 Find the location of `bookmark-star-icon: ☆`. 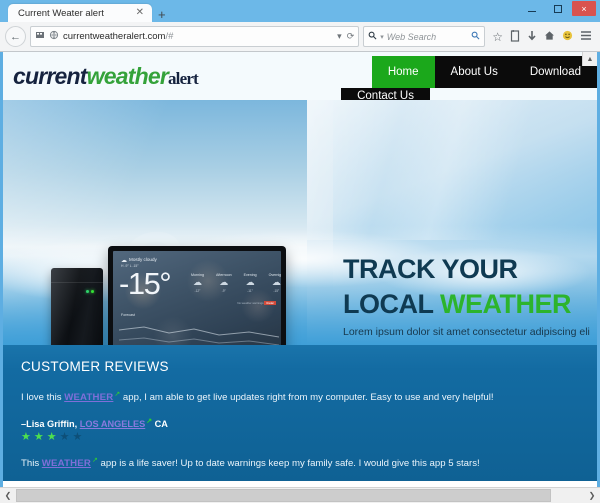

bookmark-star-icon: ☆ is located at coordinates (497, 37).